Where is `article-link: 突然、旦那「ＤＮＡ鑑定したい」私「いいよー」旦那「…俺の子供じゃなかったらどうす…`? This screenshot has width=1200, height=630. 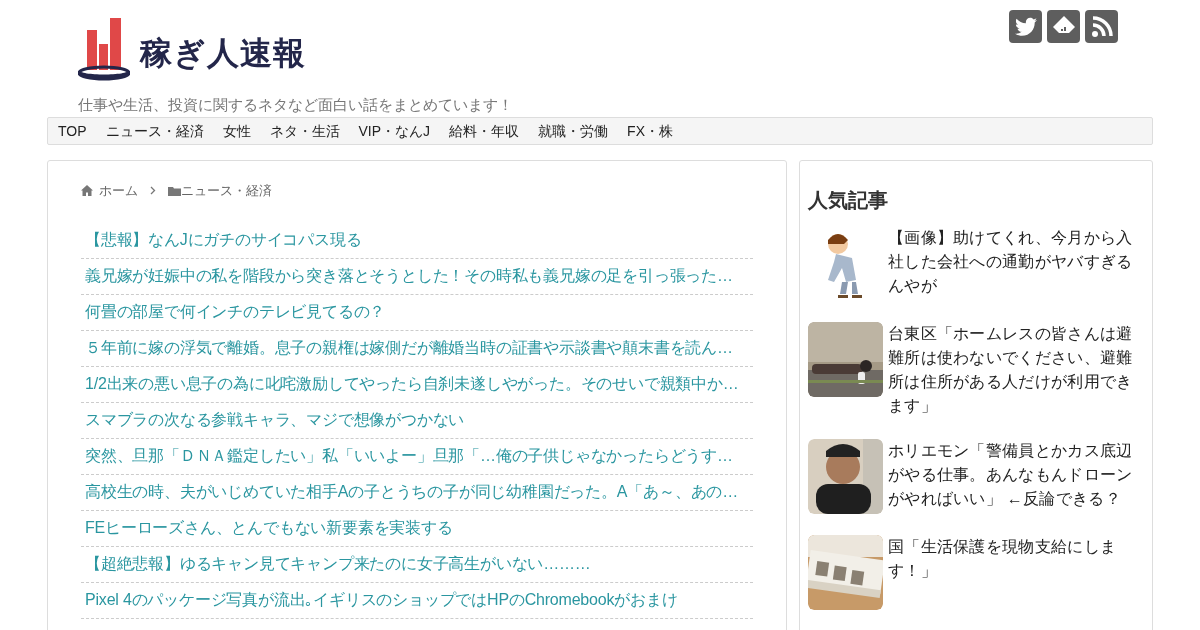
article-link: 突然、旦那「ＤＮＡ鑑定したい」私「いいよー」旦那「…俺の子供じゃなかったらどうす… is located at coordinates (409, 456).